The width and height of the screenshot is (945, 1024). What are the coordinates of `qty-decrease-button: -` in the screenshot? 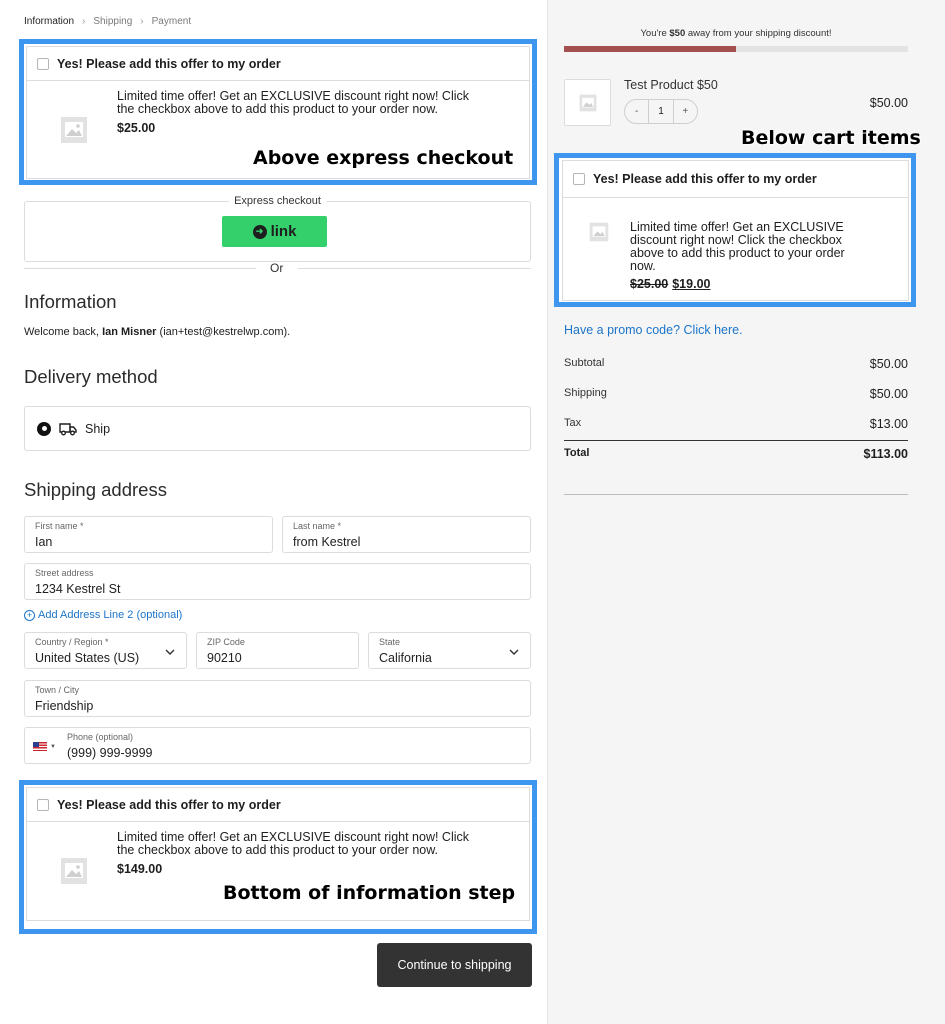 It's located at (636, 111).